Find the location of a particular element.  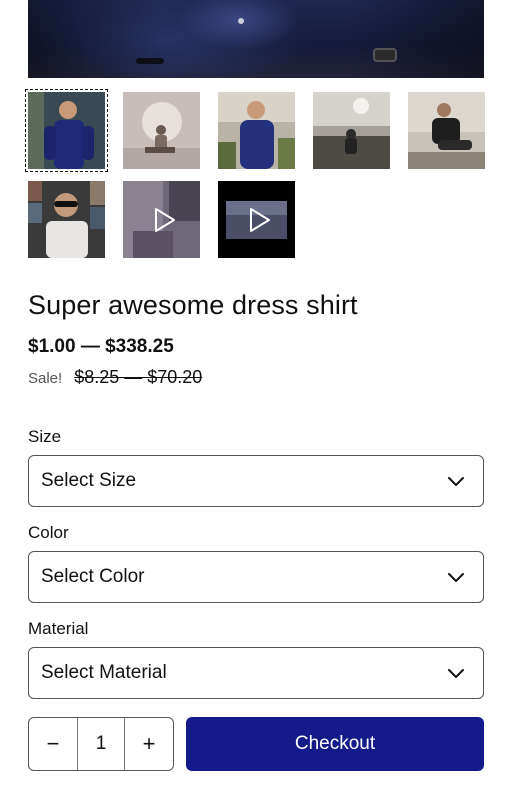

thumbnail-1-image is located at coordinates (66, 130).